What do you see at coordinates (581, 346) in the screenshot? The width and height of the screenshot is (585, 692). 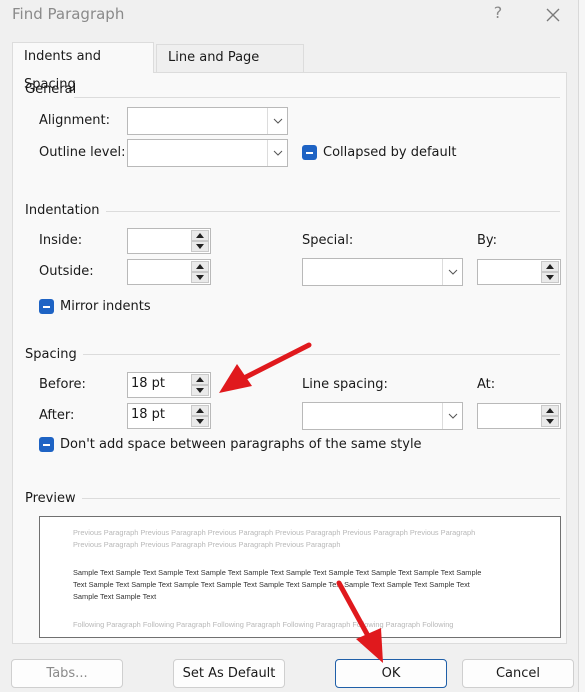 I see `window-edge` at bounding box center [581, 346].